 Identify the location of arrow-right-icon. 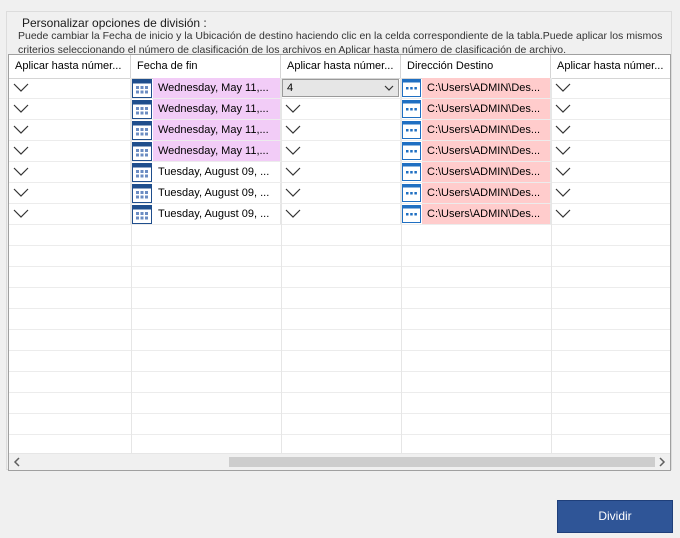
(662, 462).